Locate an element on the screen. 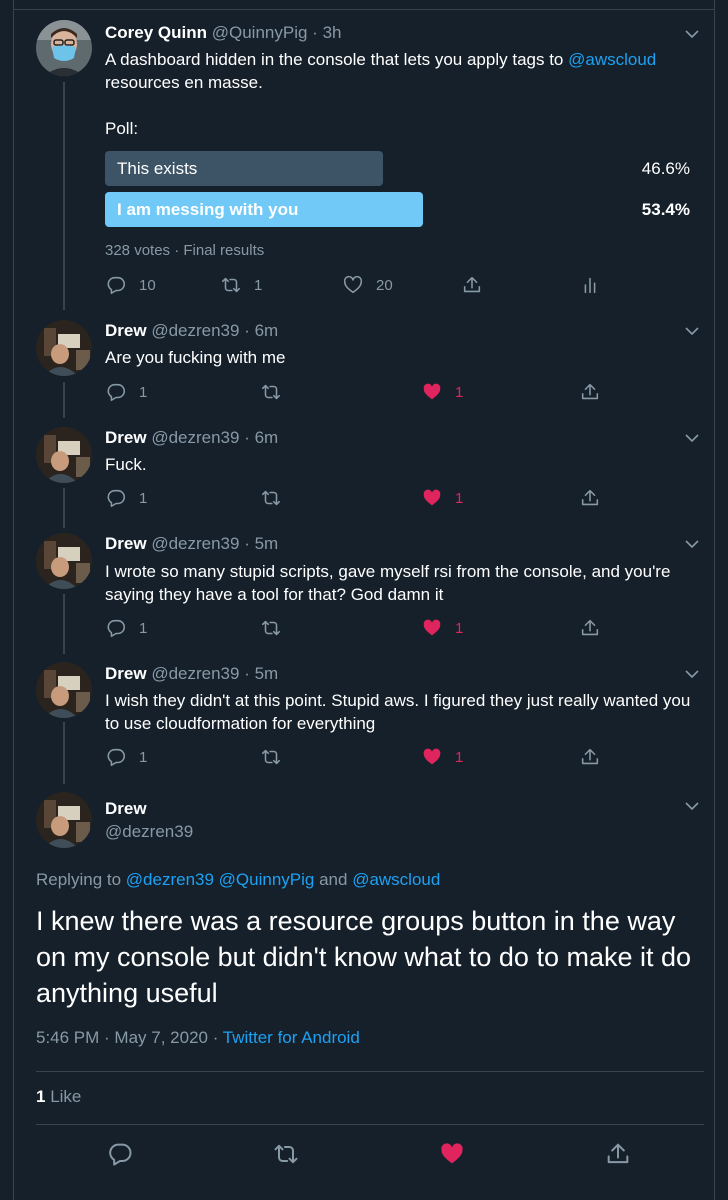 This screenshot has height=1200, width=728. poll-option-percent: 53.4% is located at coordinates (665, 209).